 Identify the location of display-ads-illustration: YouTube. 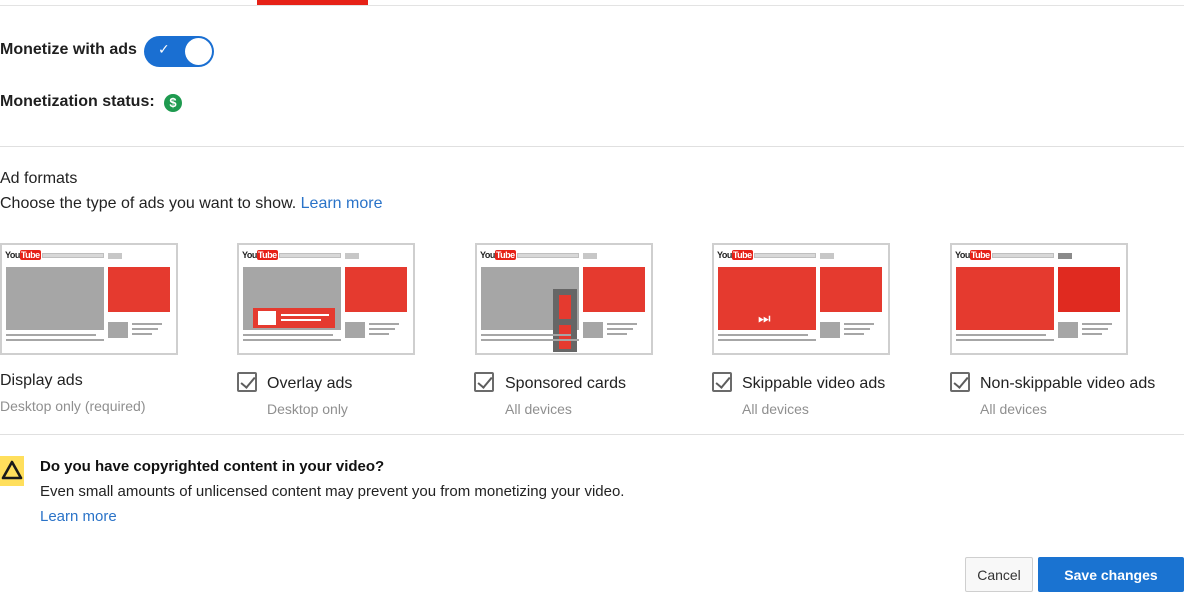
(89, 299).